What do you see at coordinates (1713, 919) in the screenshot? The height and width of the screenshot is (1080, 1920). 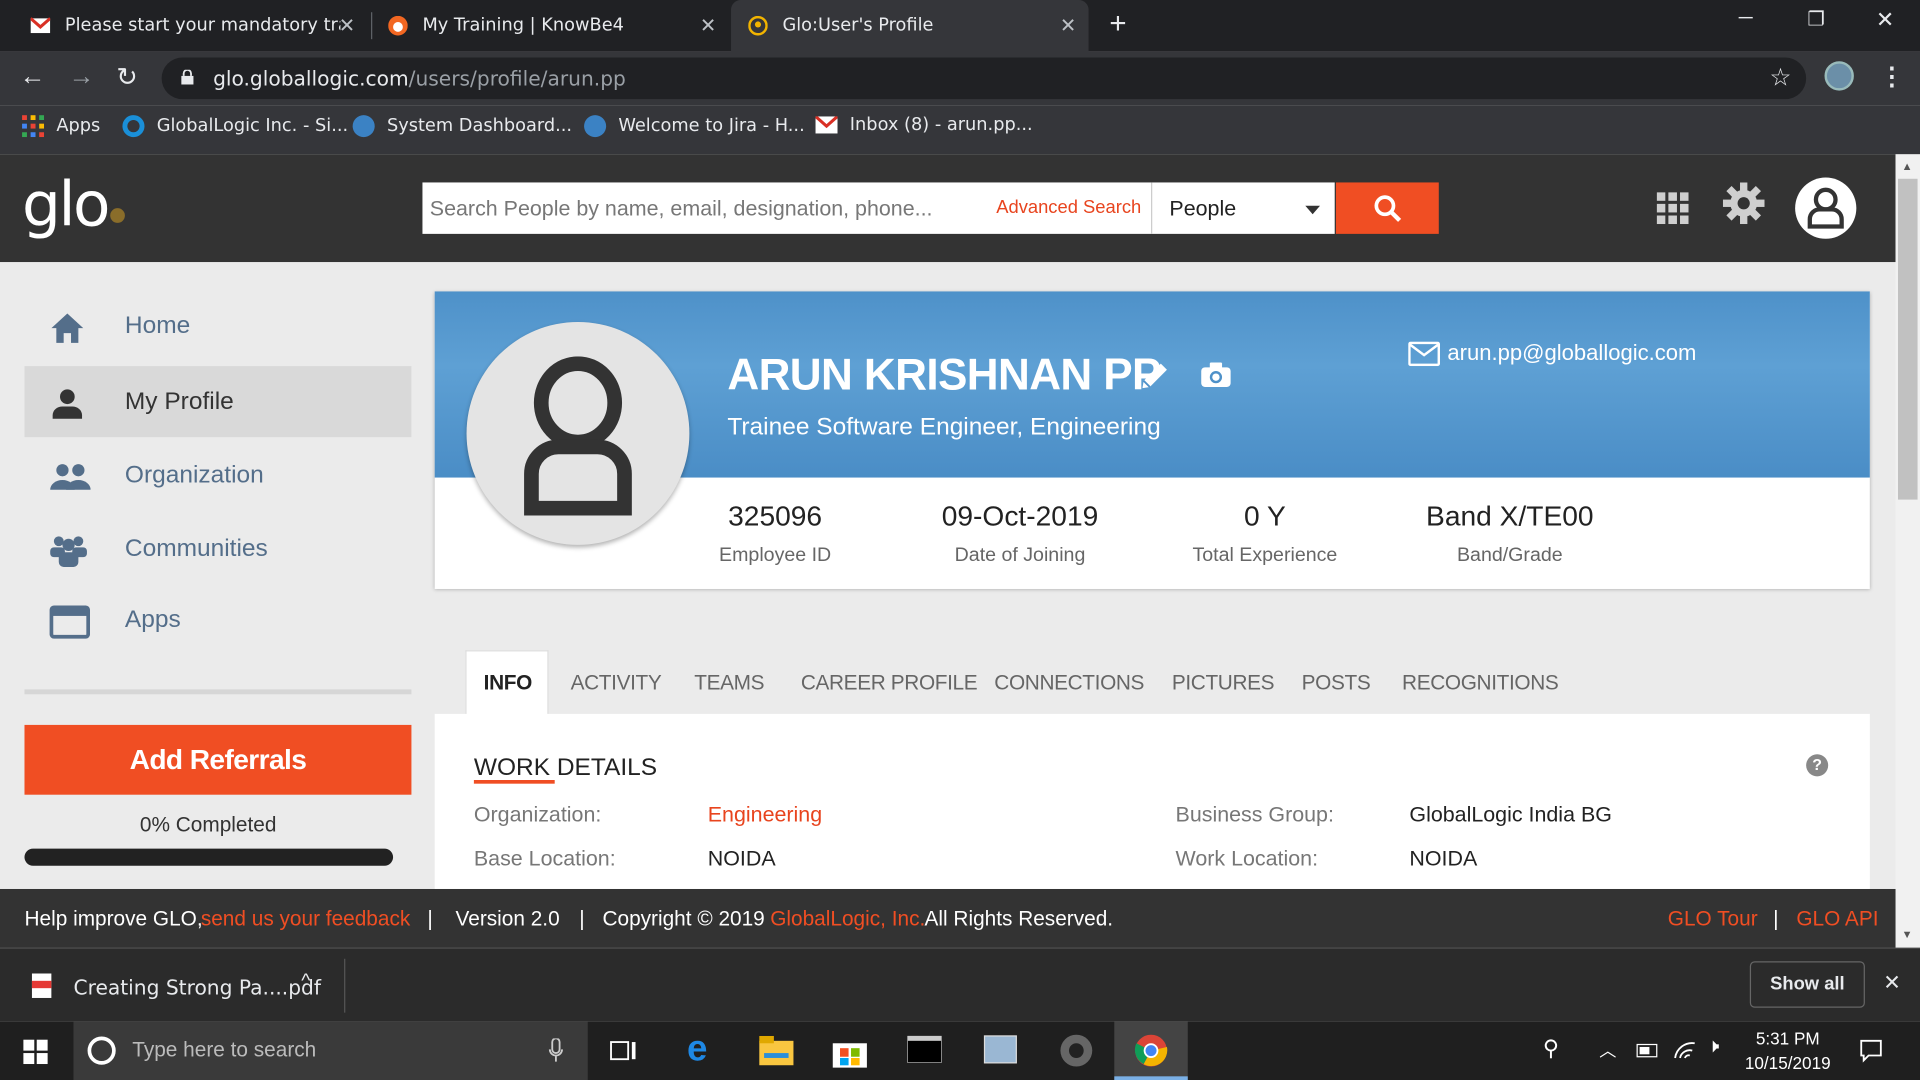 I see `glo-tour-link: GLO Tour` at bounding box center [1713, 919].